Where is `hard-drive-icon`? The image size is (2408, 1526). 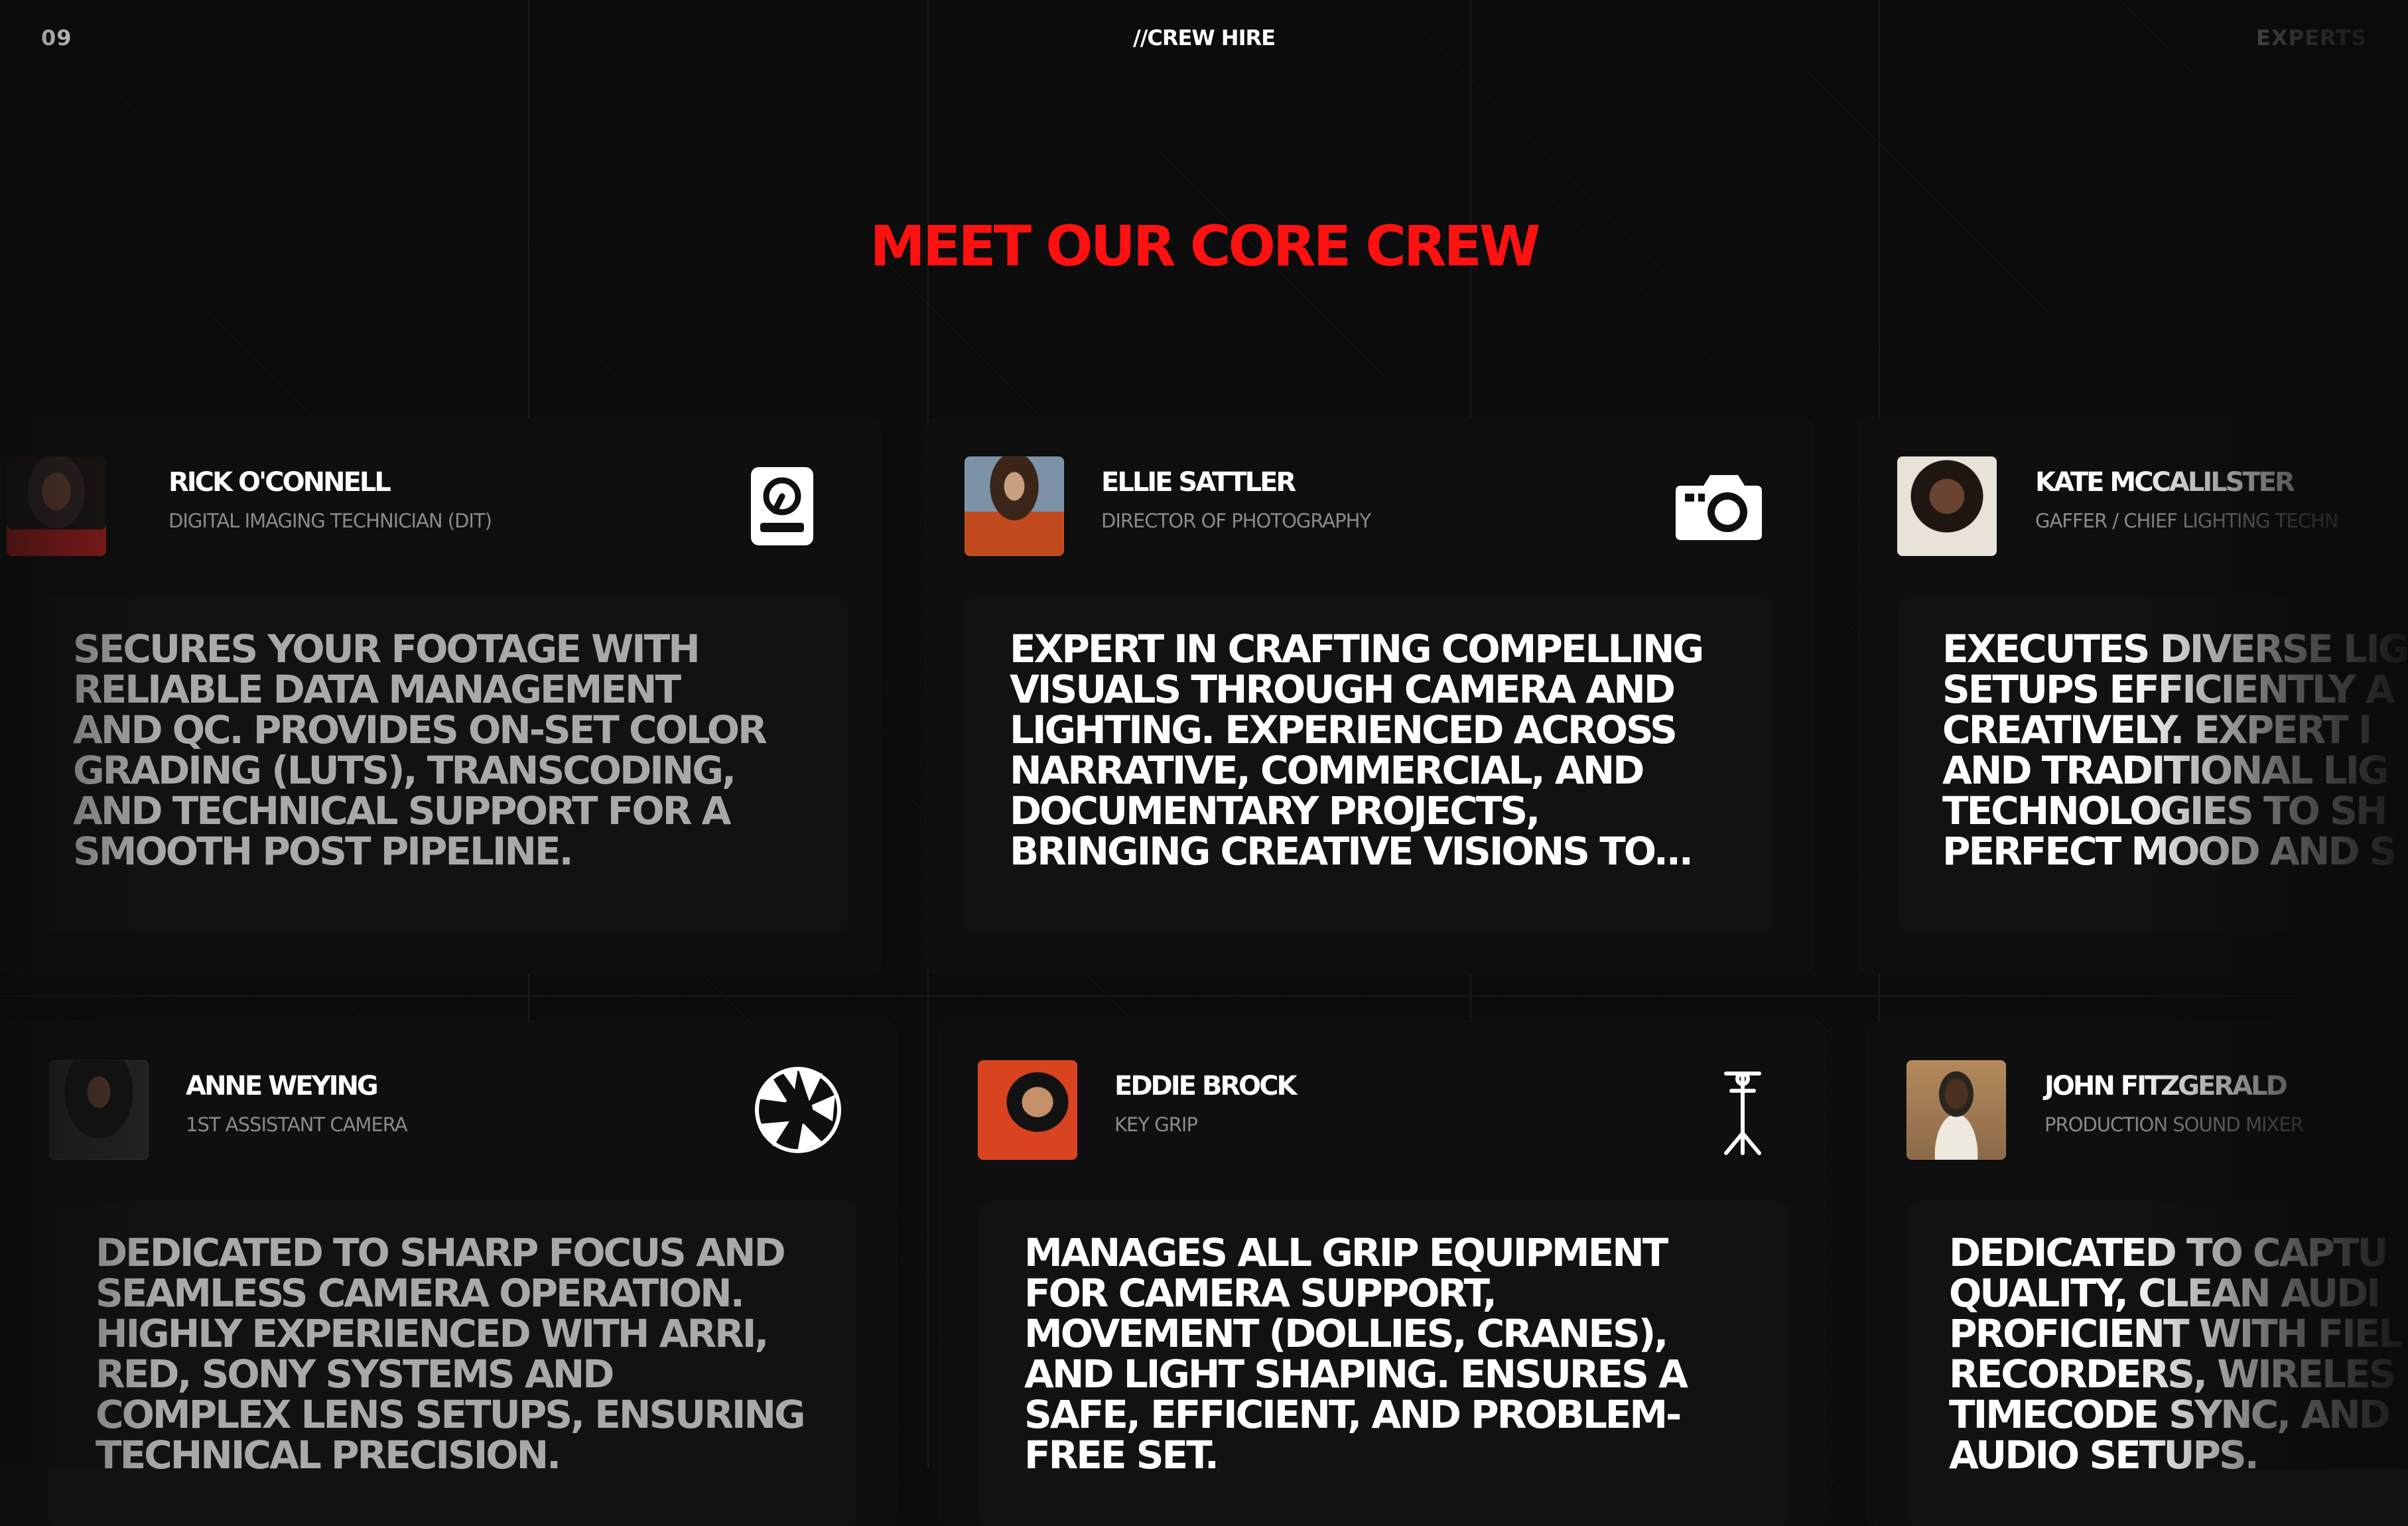
hard-drive-icon is located at coordinates (782, 506).